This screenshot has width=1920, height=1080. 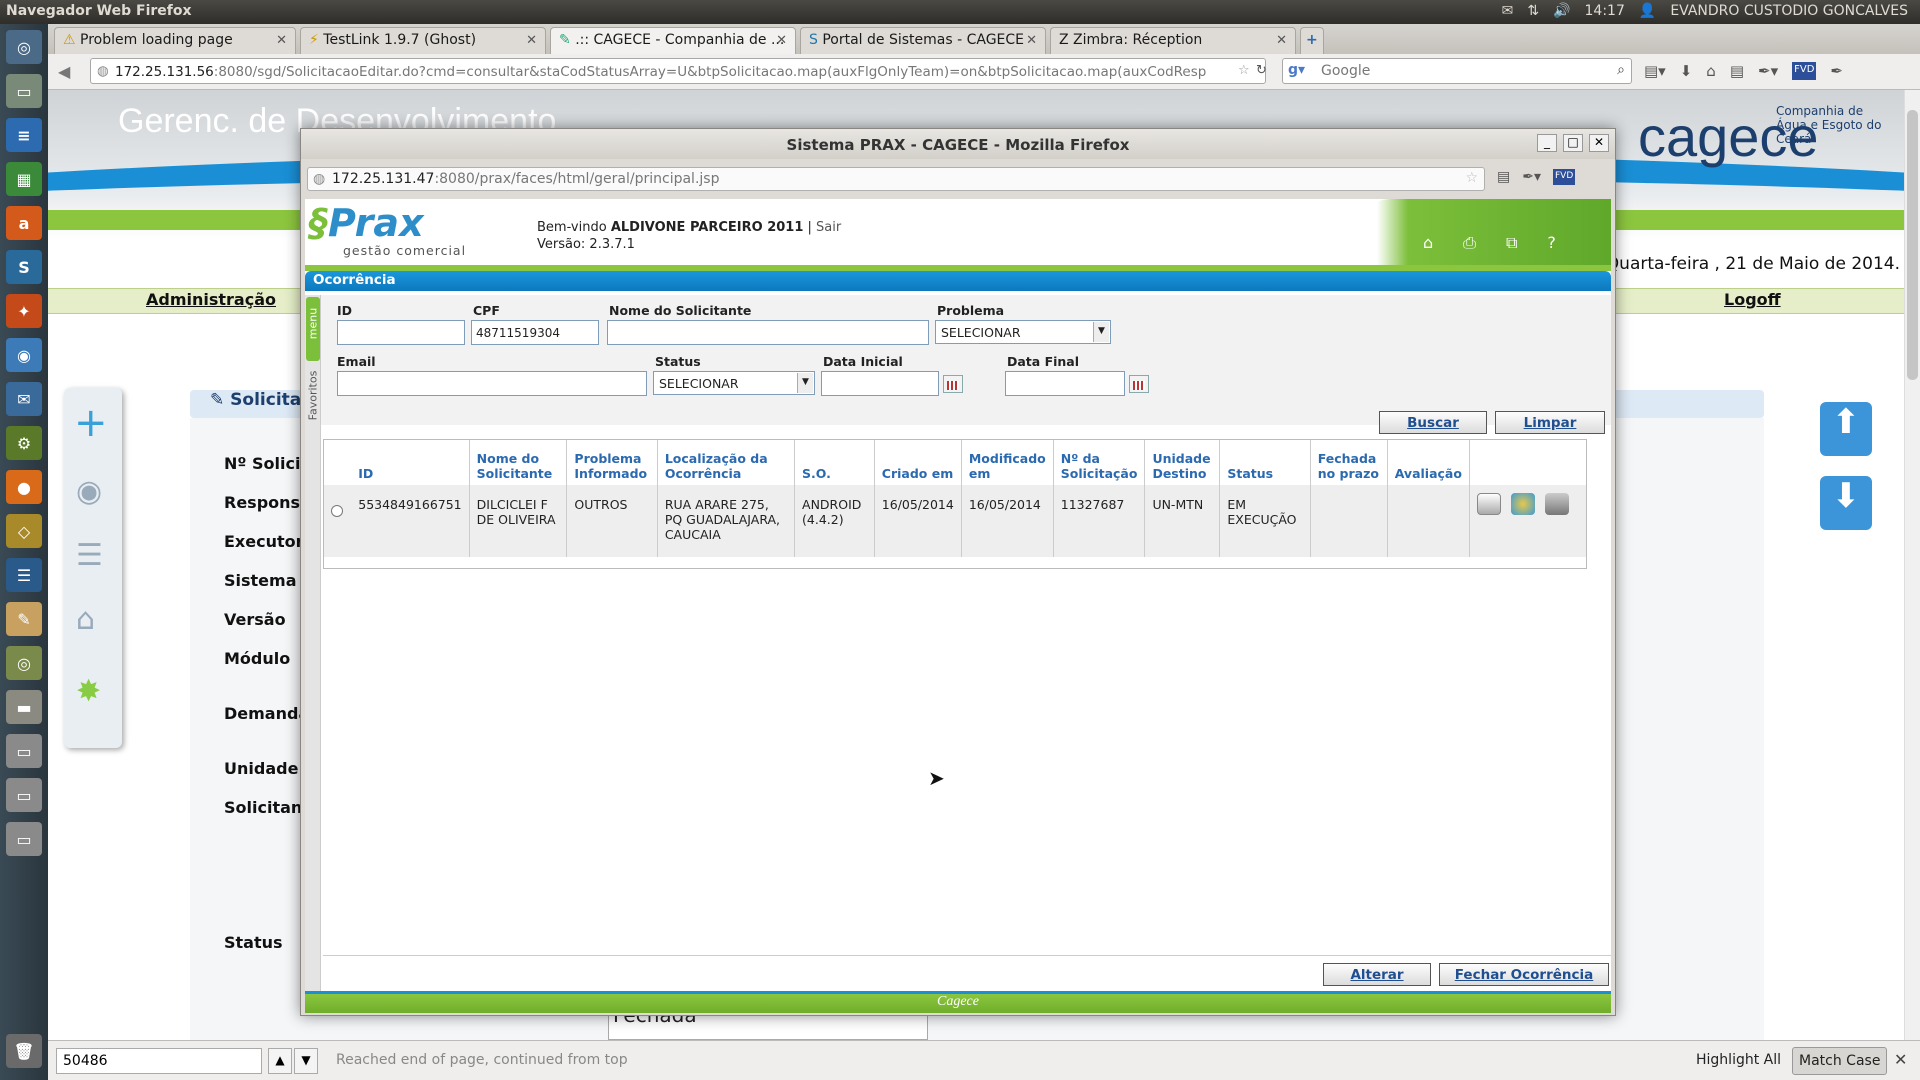 I want to click on selenium-icon: ▤, so click(x=1503, y=177).